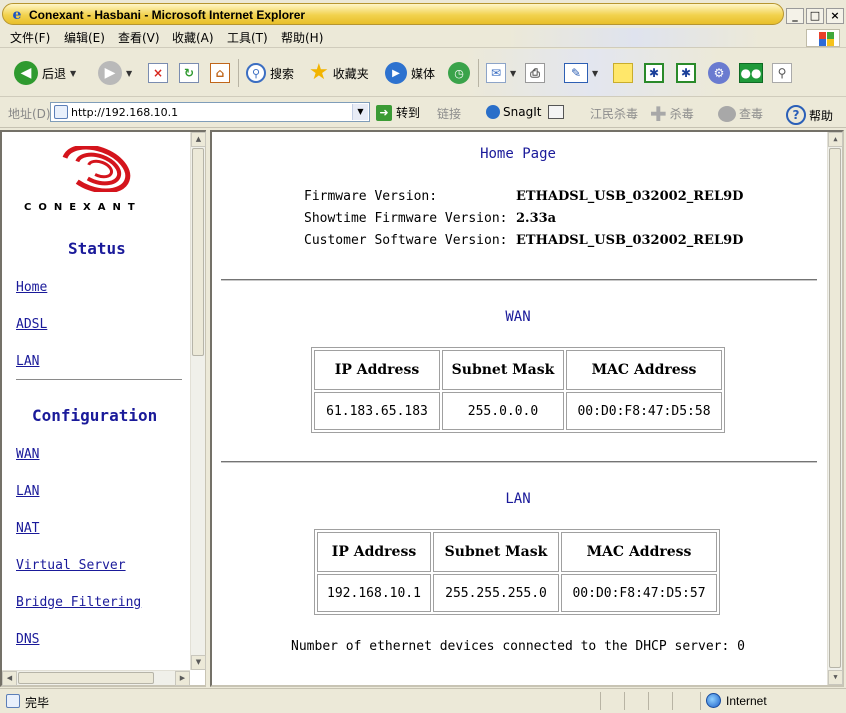  Describe the element at coordinates (835, 16) in the screenshot. I see `close-button: ×` at that location.